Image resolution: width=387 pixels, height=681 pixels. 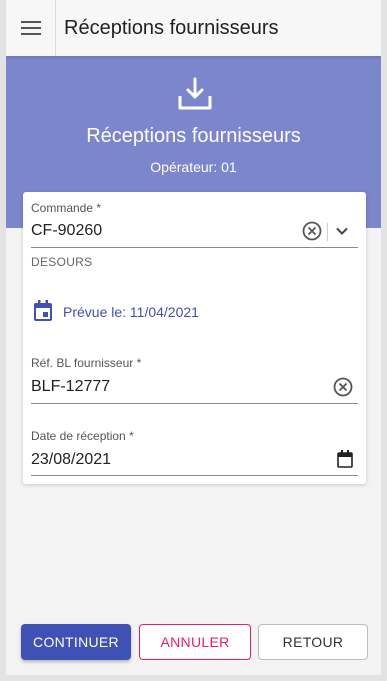 I want to click on menu-icon, so click(x=30, y=28).